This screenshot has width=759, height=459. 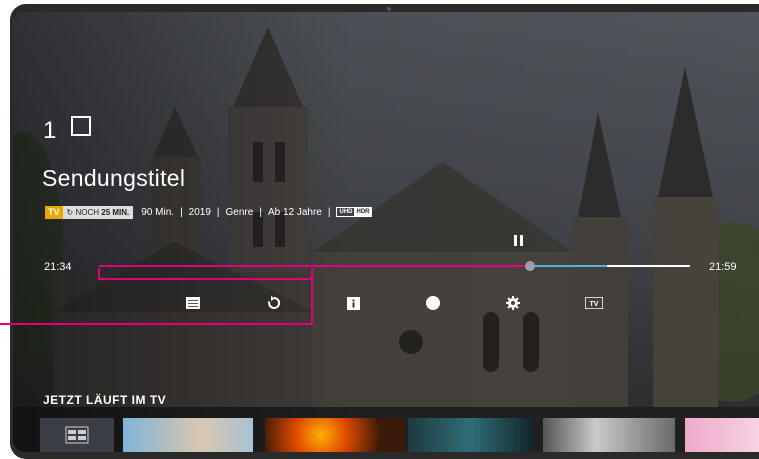 I want to click on badge-remaining: ↻ NOCH 25 MIN., so click(x=98, y=212).